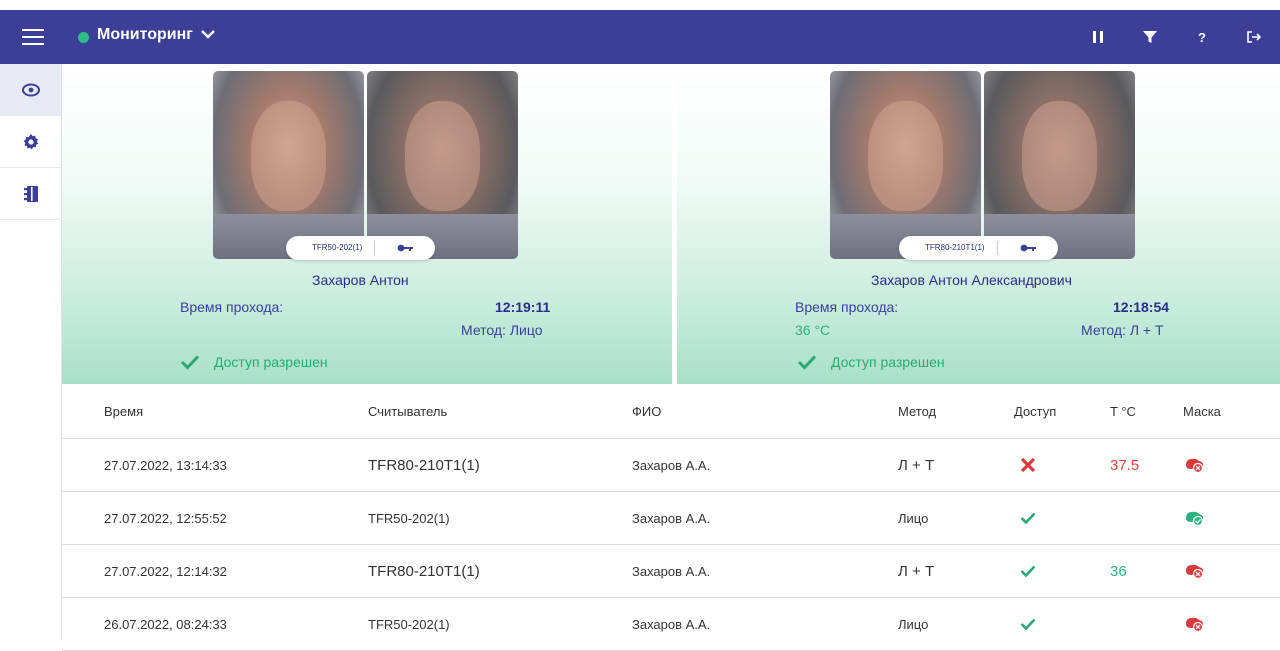  Describe the element at coordinates (1194, 518) in the screenshot. I see `mask-ok-icon` at that location.